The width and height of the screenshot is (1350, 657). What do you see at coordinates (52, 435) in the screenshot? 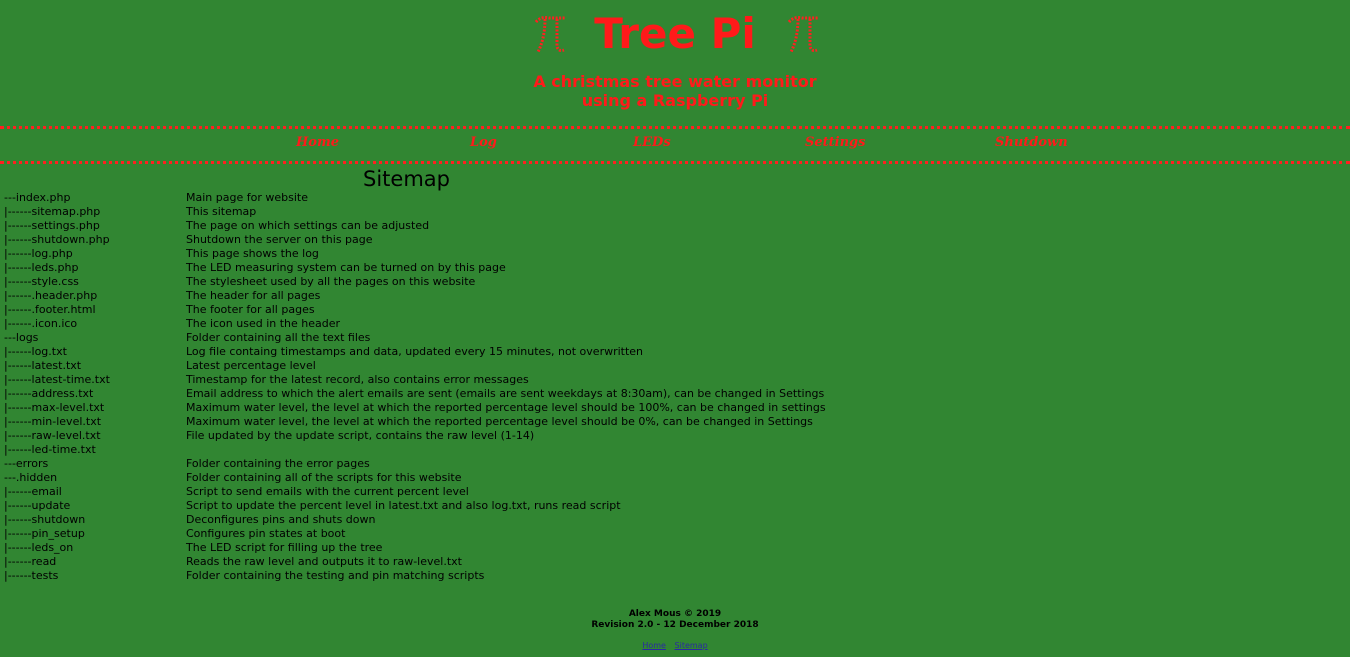
I see `sitemap-path: |------raw-level.txt` at bounding box center [52, 435].